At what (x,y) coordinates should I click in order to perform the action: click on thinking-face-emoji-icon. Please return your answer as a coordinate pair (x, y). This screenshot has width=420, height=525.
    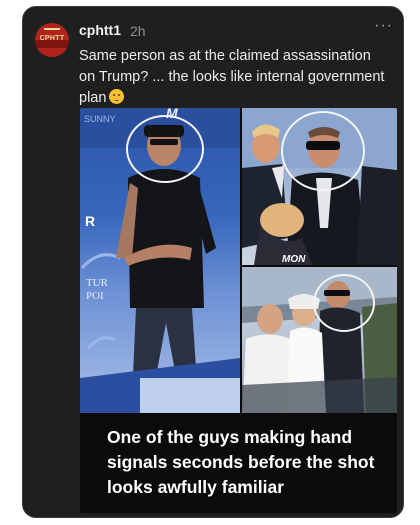
    Looking at the image, I should click on (117, 96).